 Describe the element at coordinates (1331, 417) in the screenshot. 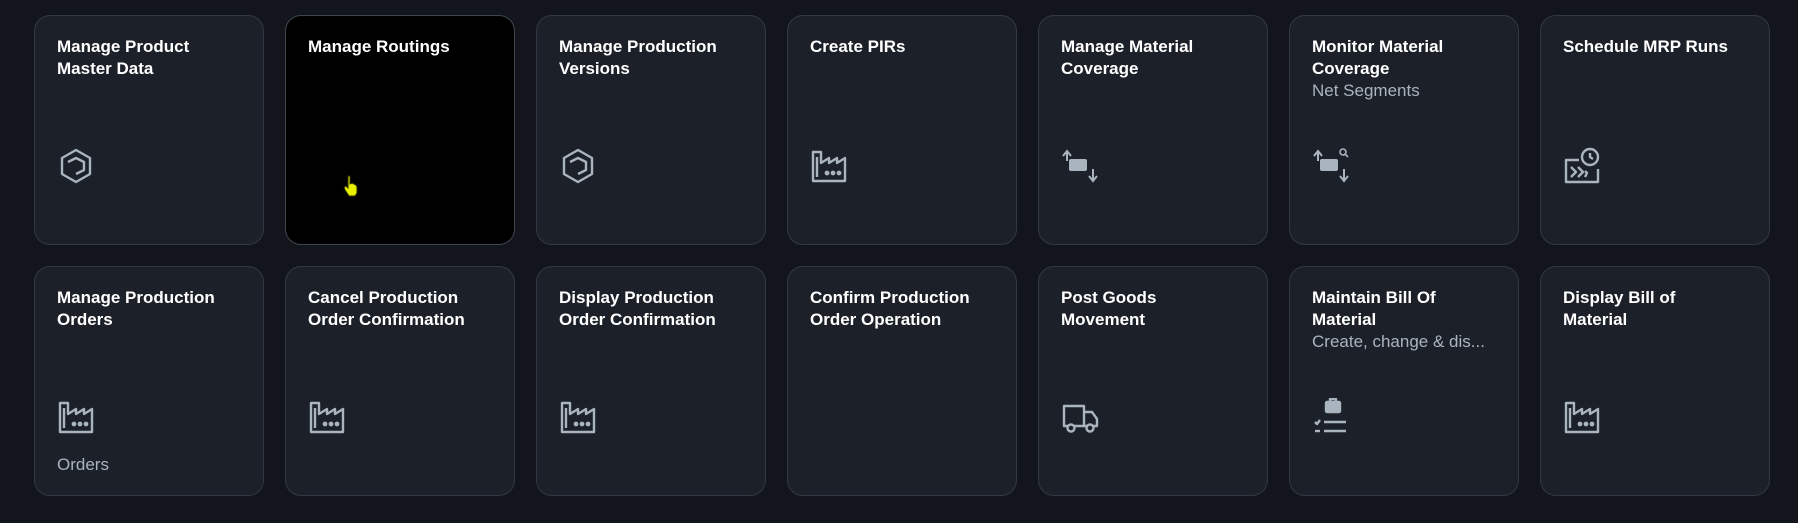

I see `bill-of-material-icon` at that location.